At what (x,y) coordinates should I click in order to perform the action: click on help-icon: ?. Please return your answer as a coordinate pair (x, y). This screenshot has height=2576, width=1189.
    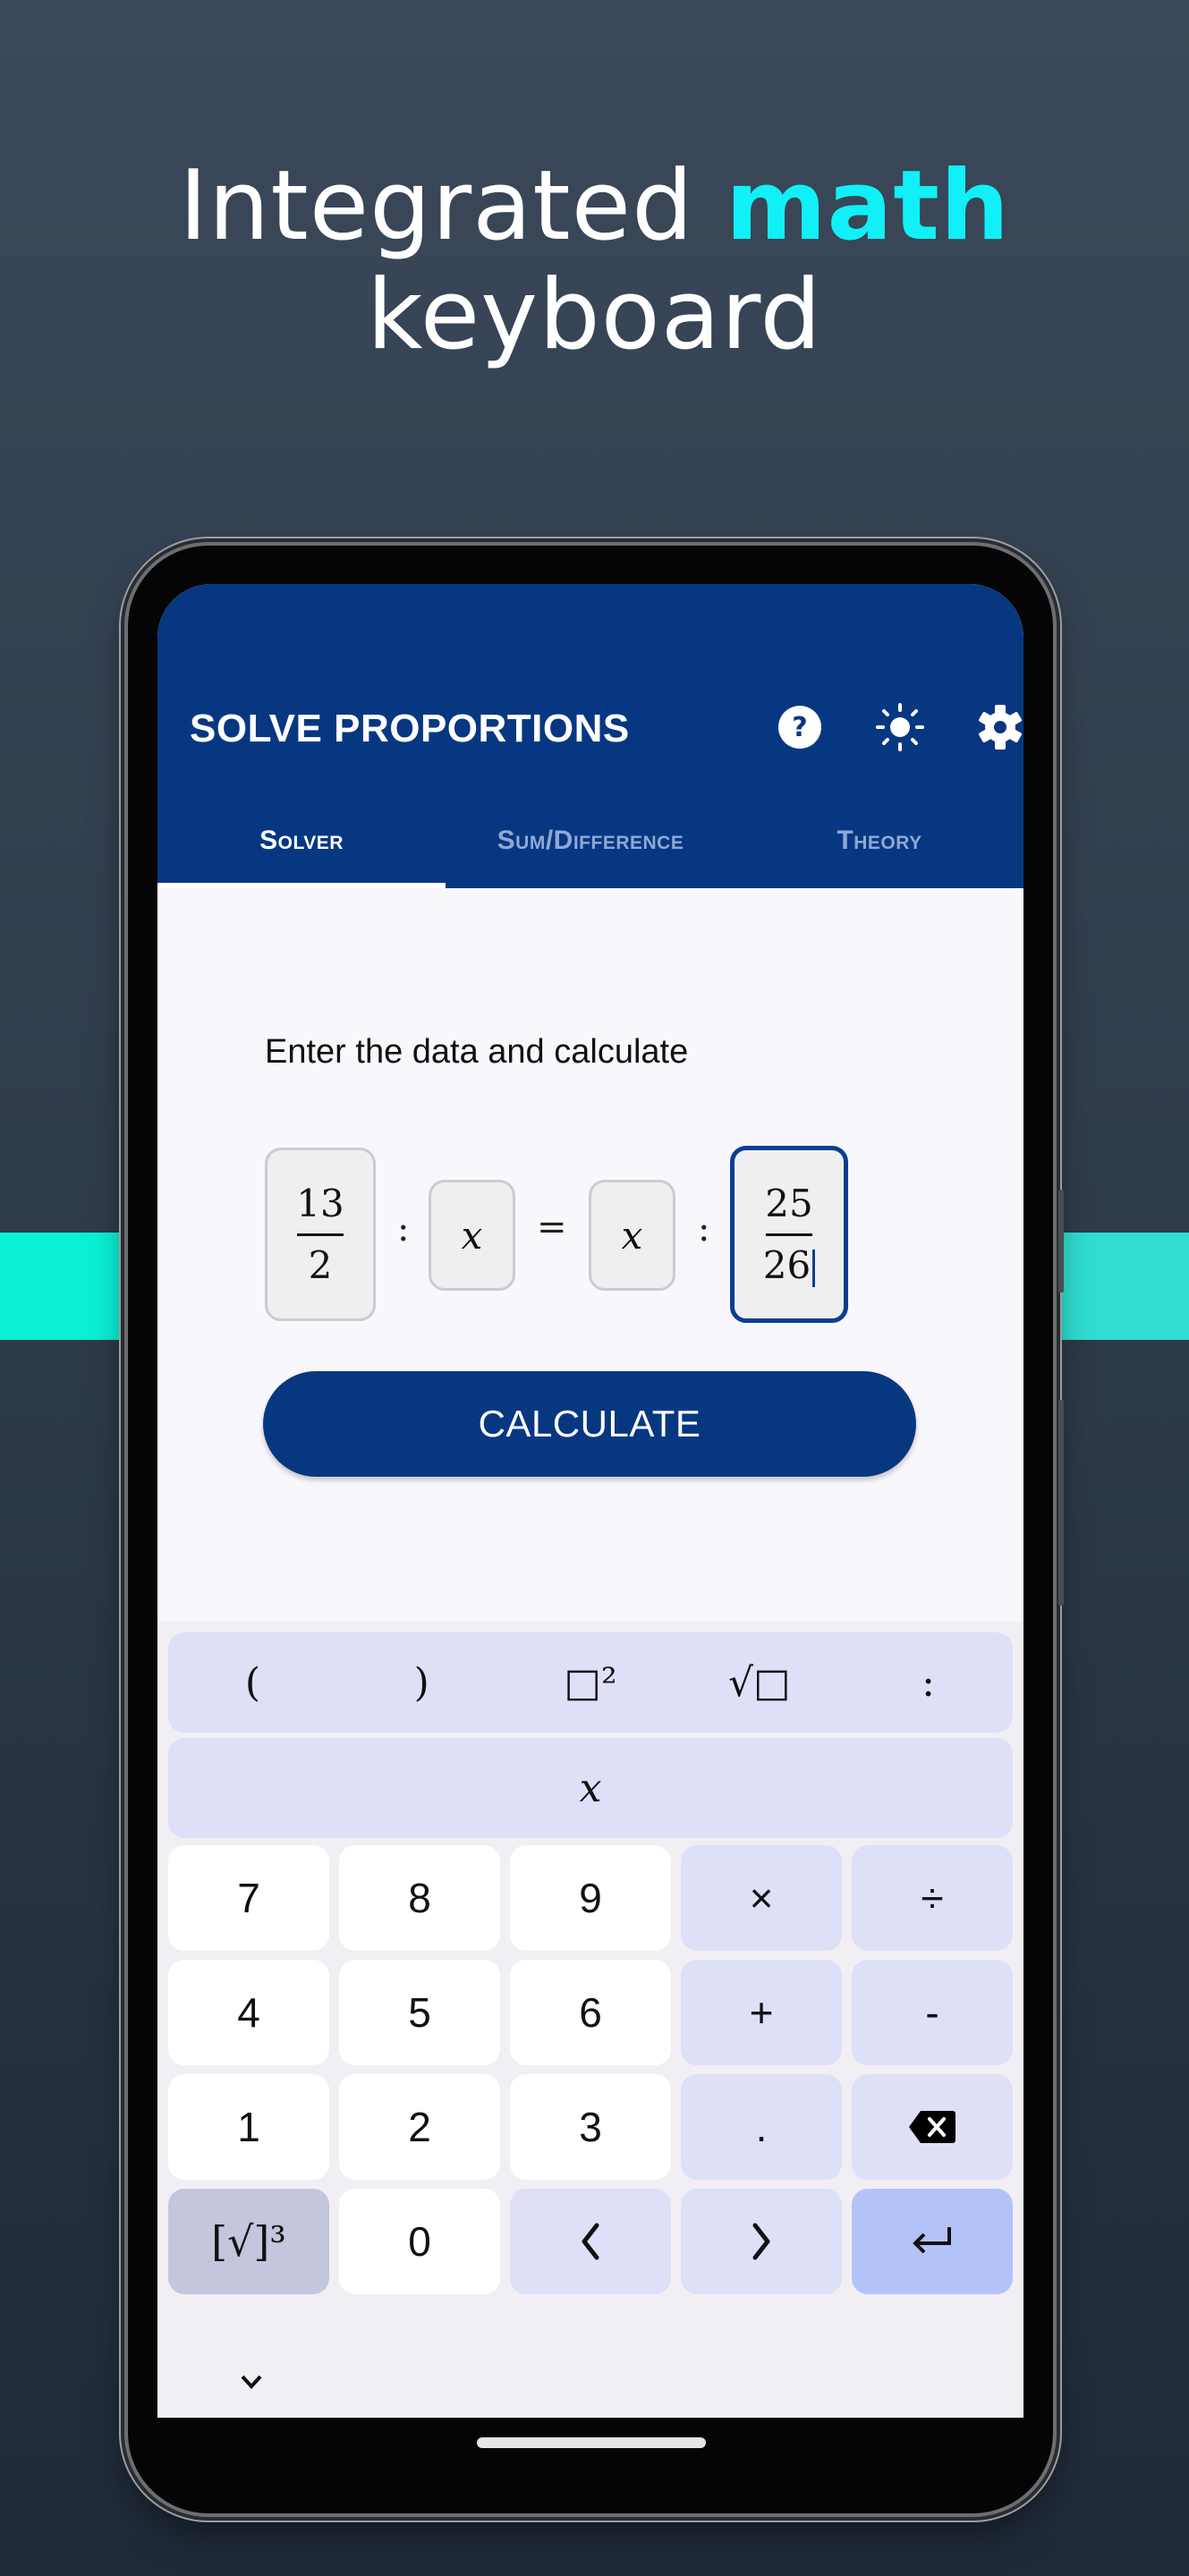
    Looking at the image, I should click on (800, 727).